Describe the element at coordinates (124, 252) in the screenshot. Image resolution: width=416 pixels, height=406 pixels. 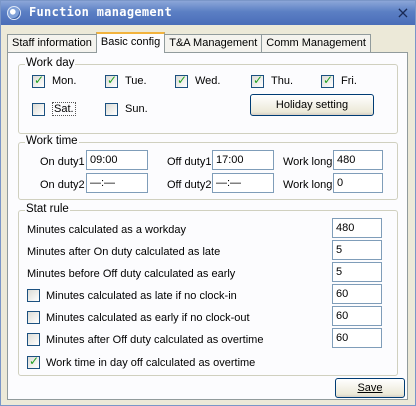
I see `stat-rule-label-late: Minutes after On duty calculated as late` at that location.